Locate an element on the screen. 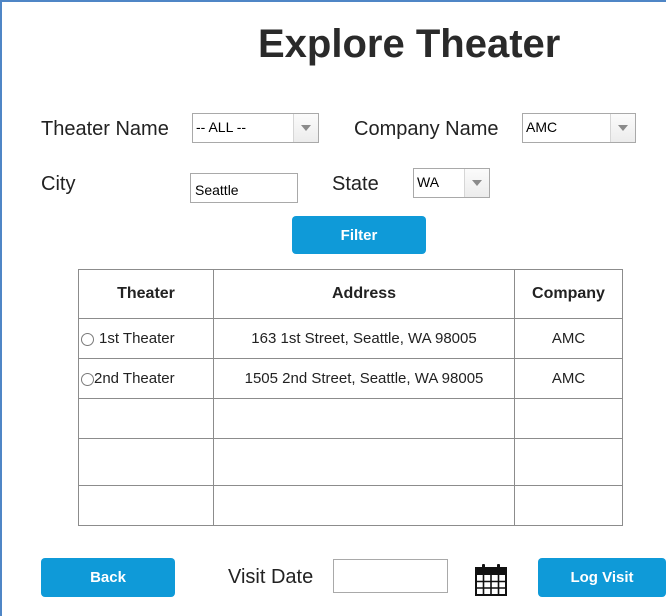  state-label: State is located at coordinates (355, 184).